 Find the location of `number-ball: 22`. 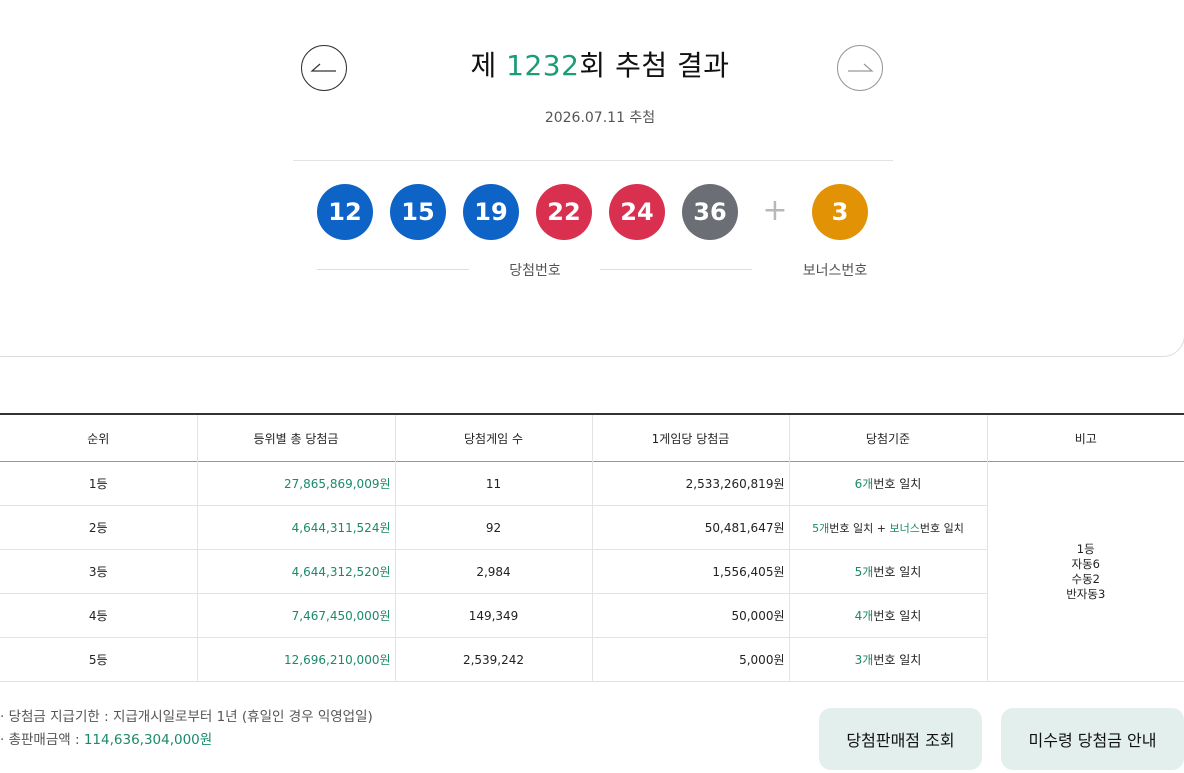

number-ball: 22 is located at coordinates (564, 212).